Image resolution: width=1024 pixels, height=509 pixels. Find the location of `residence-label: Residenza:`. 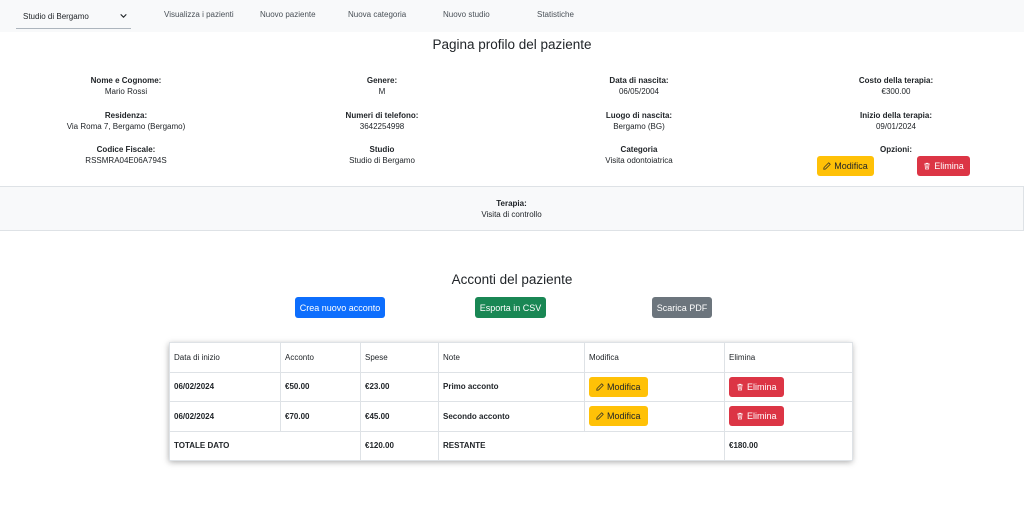

residence-label: Residenza: is located at coordinates (126, 115).